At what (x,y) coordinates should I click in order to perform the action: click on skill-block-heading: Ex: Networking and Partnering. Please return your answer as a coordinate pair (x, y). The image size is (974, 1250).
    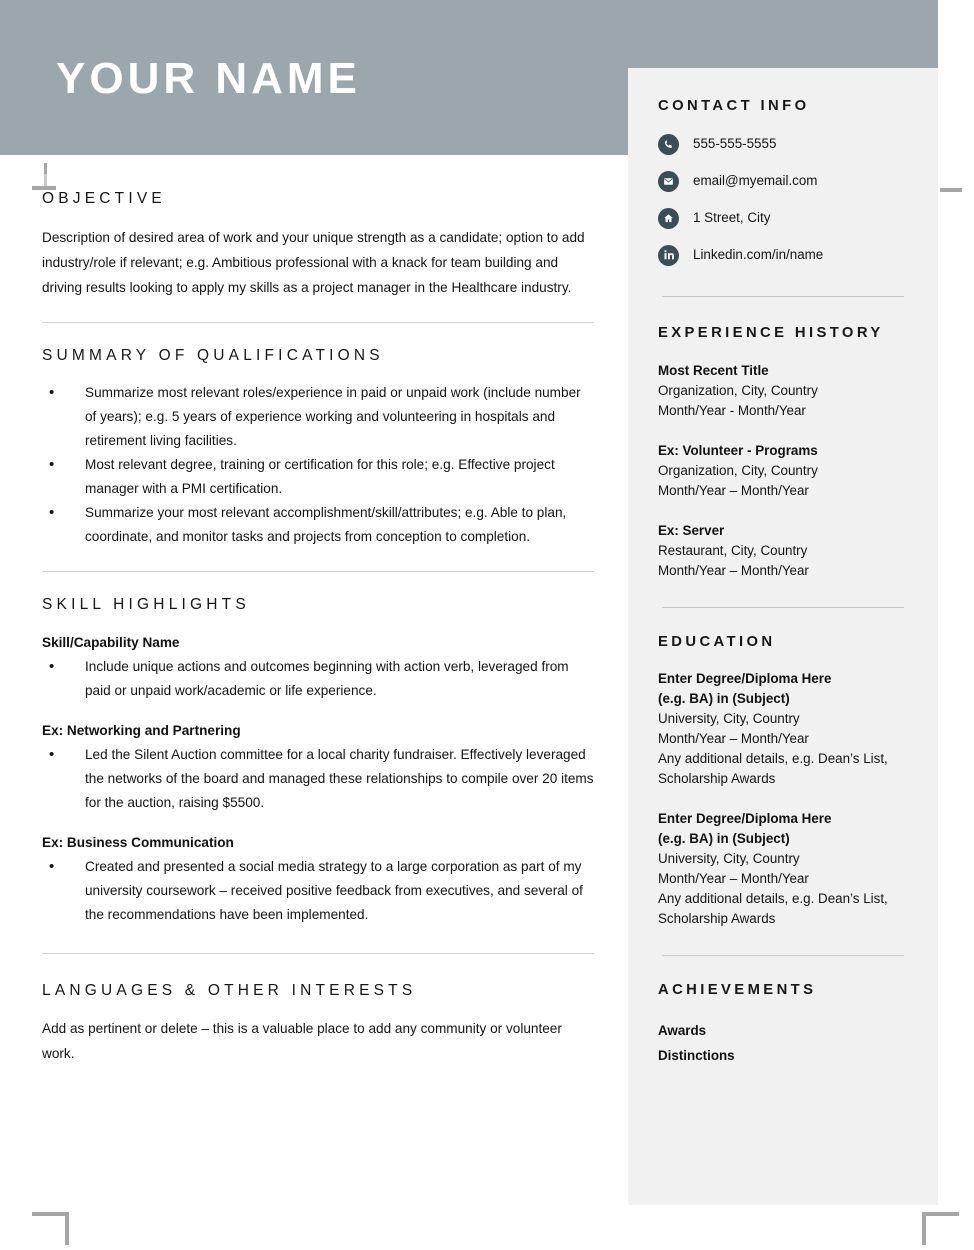
    Looking at the image, I should click on (141, 730).